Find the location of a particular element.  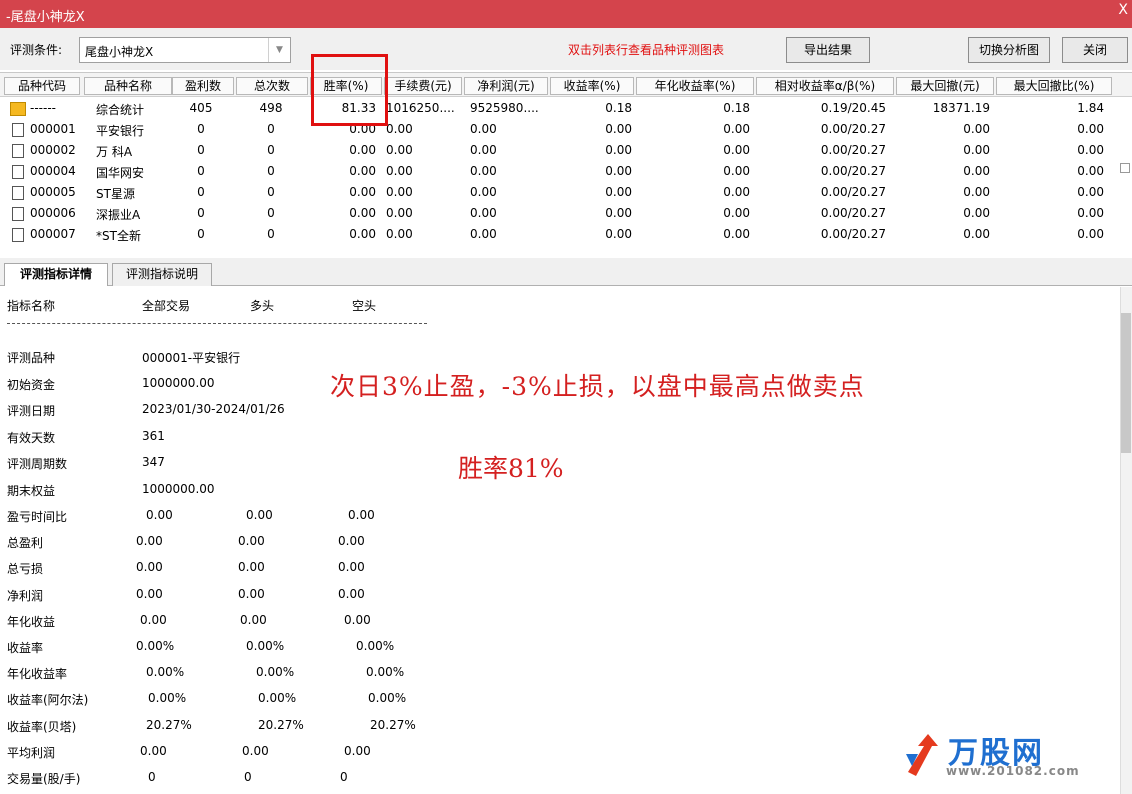

export-button: 导出结果 is located at coordinates (828, 50).